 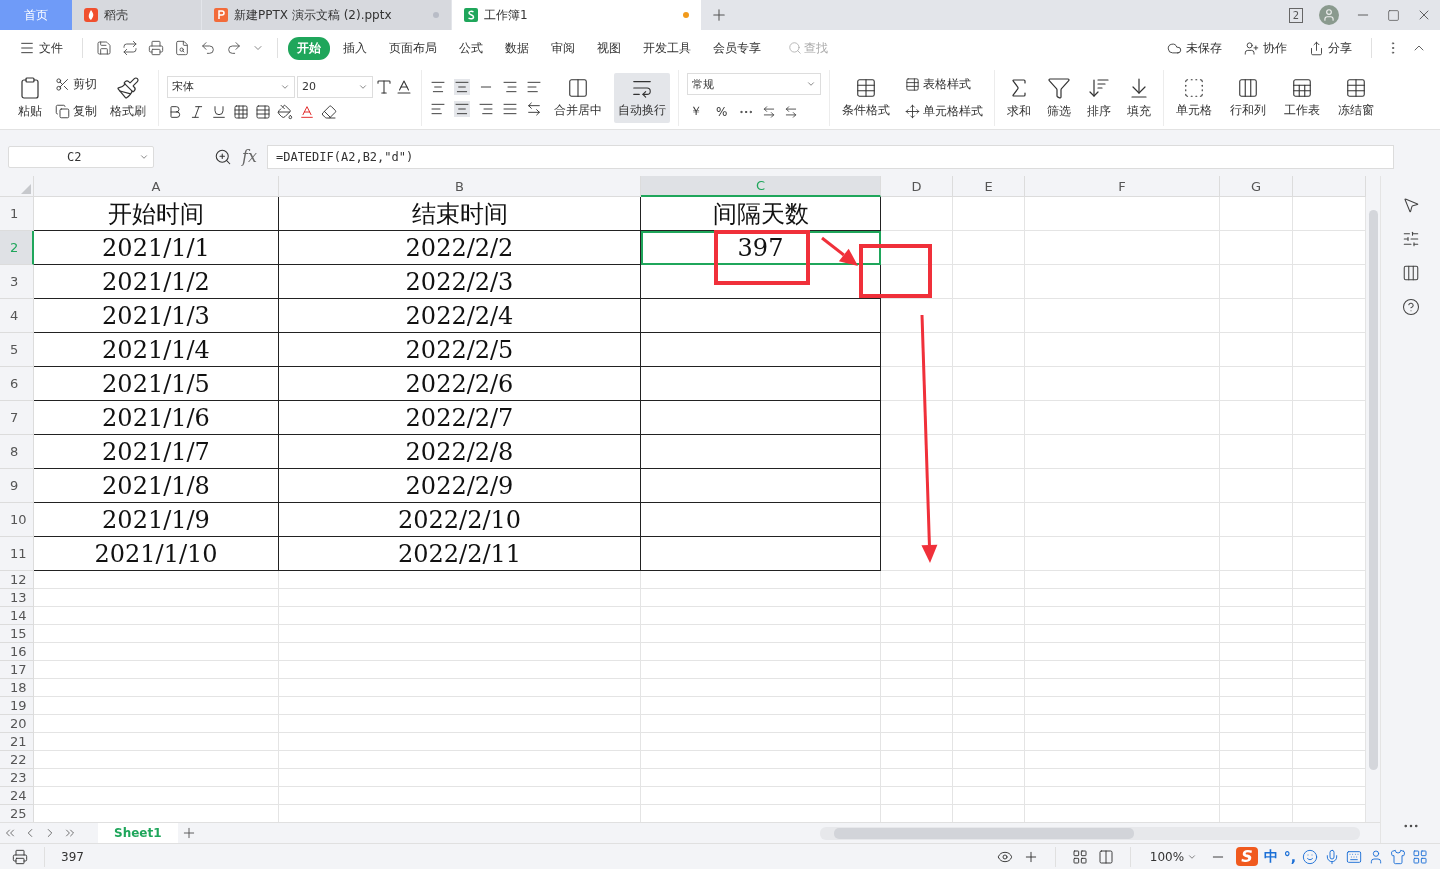 I want to click on row-header: 14, so click(x=17, y=616).